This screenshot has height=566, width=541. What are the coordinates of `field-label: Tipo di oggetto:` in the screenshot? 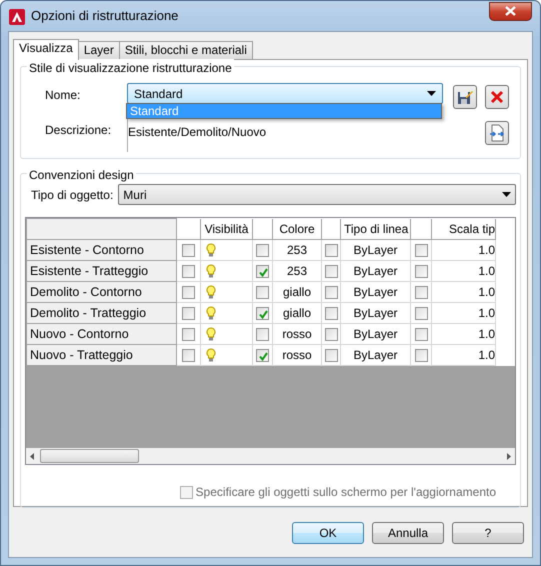 It's located at (72, 195).